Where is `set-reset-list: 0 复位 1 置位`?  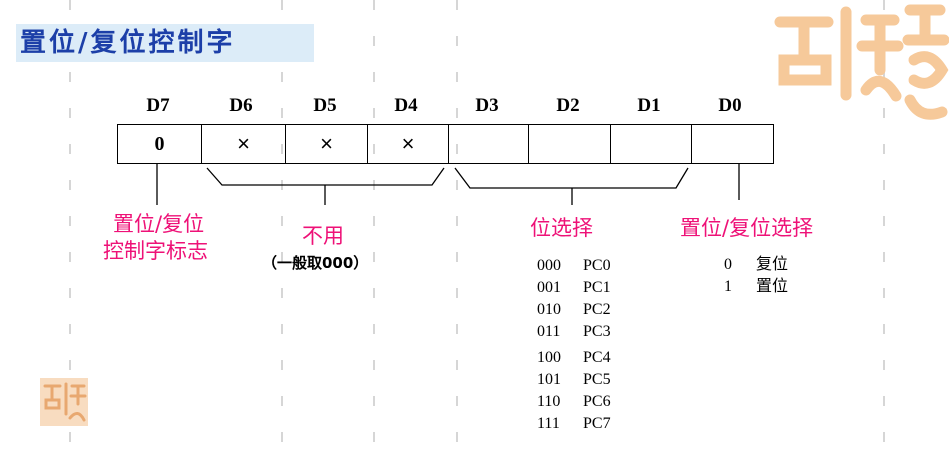 set-reset-list: 0 复位 1 置位 is located at coordinates (756, 275).